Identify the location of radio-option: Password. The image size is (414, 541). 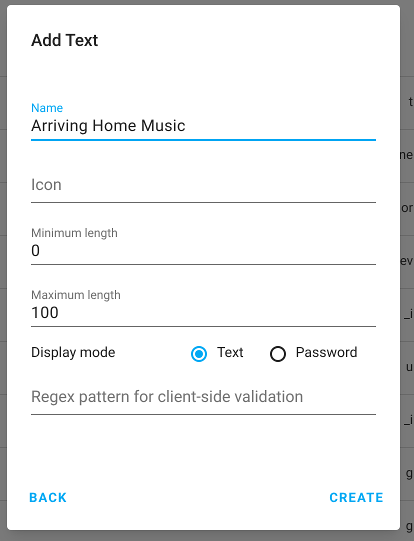
(314, 353).